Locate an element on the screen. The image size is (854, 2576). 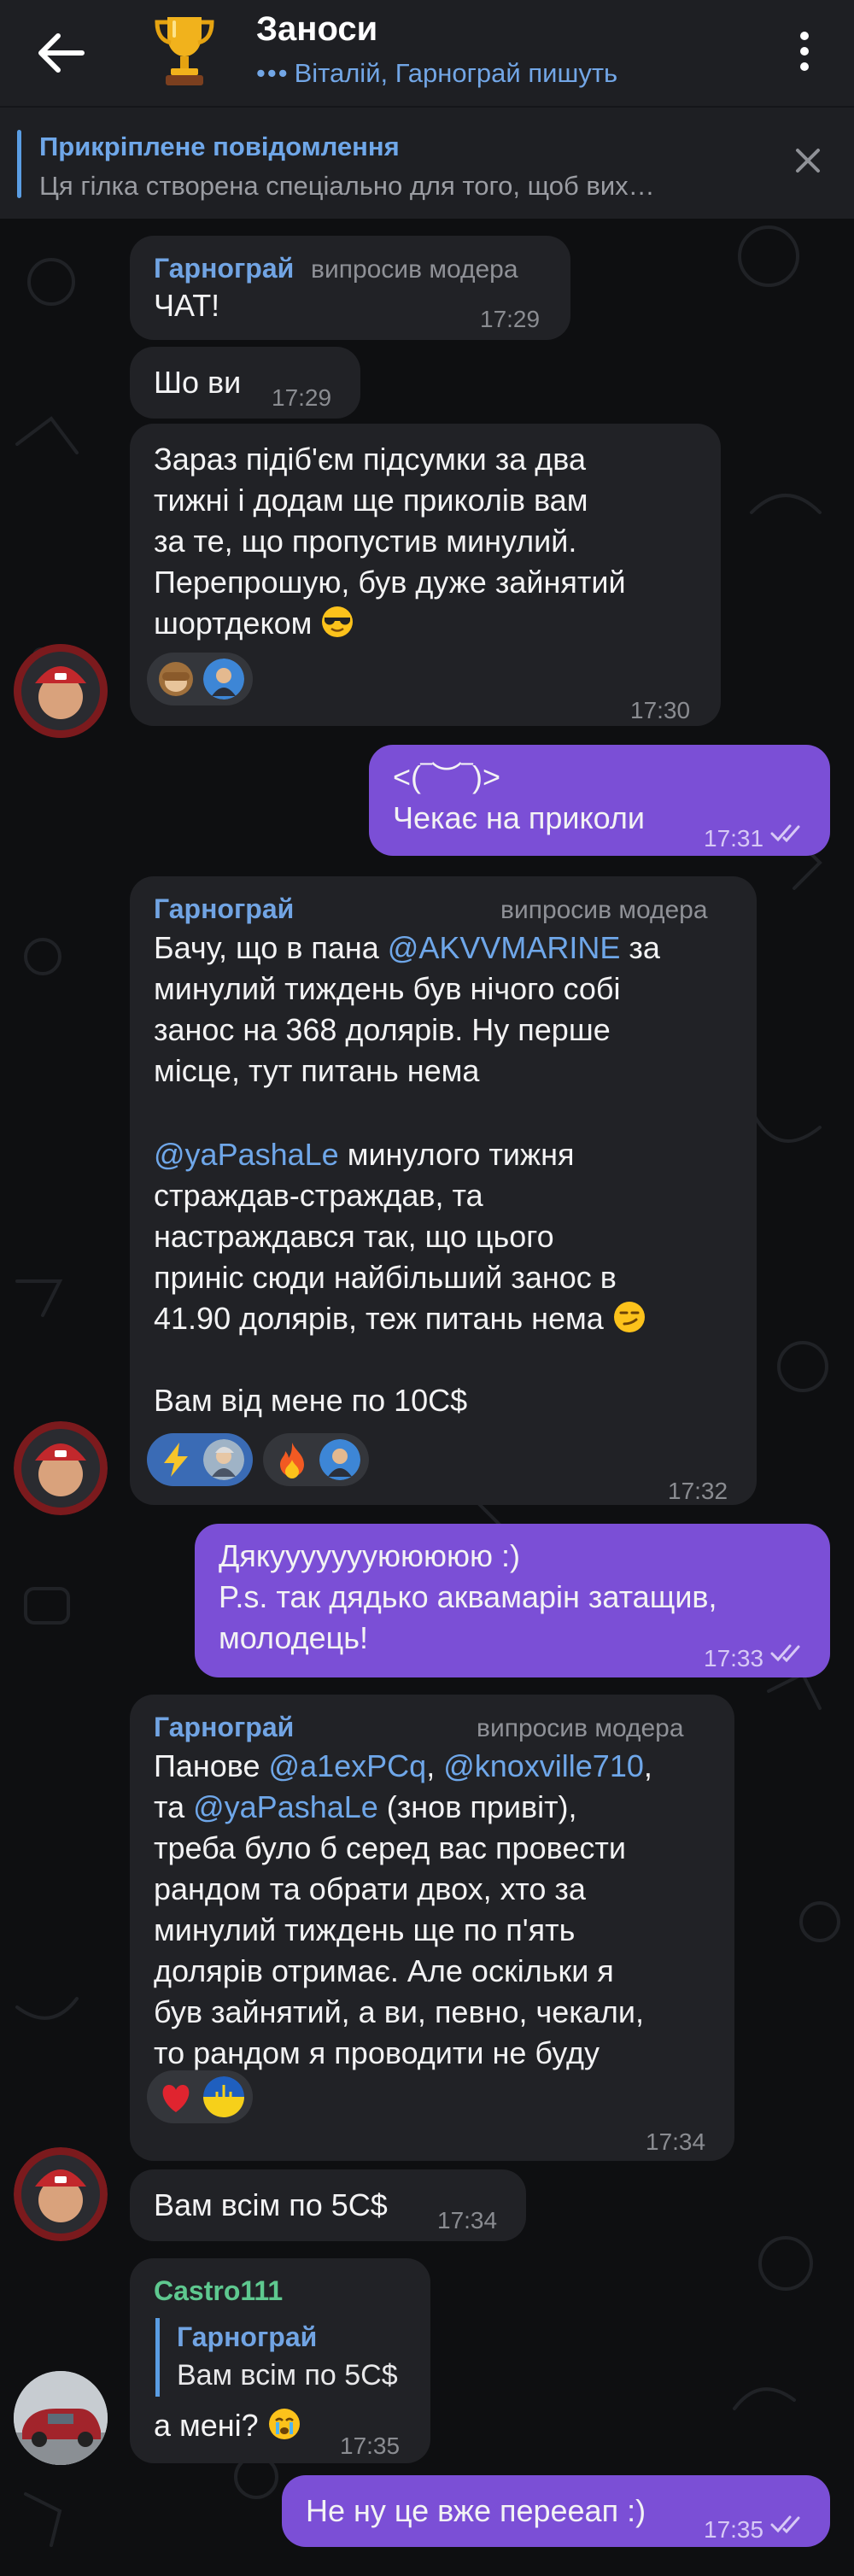
mention-link: @AKVVMARINE is located at coordinates (504, 947).